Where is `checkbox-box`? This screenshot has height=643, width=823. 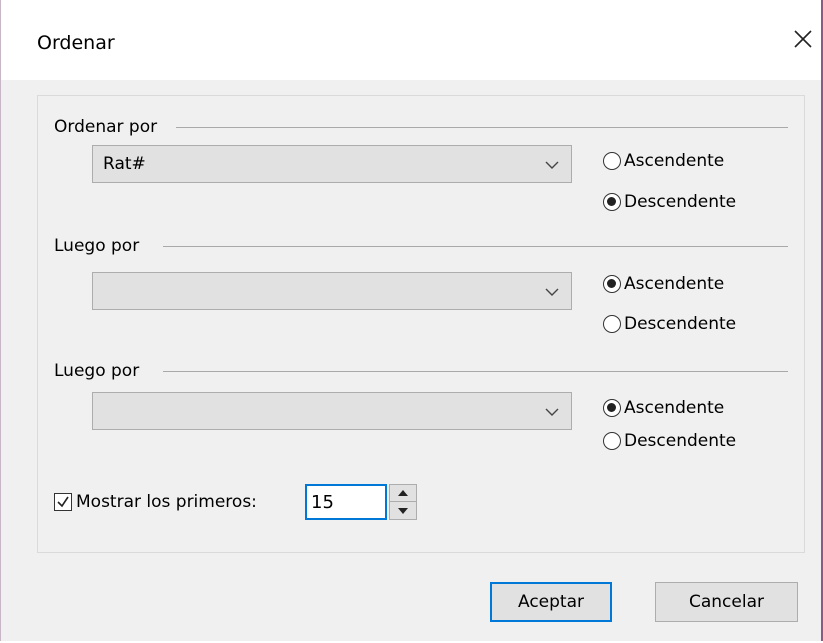 checkbox-box is located at coordinates (63, 502).